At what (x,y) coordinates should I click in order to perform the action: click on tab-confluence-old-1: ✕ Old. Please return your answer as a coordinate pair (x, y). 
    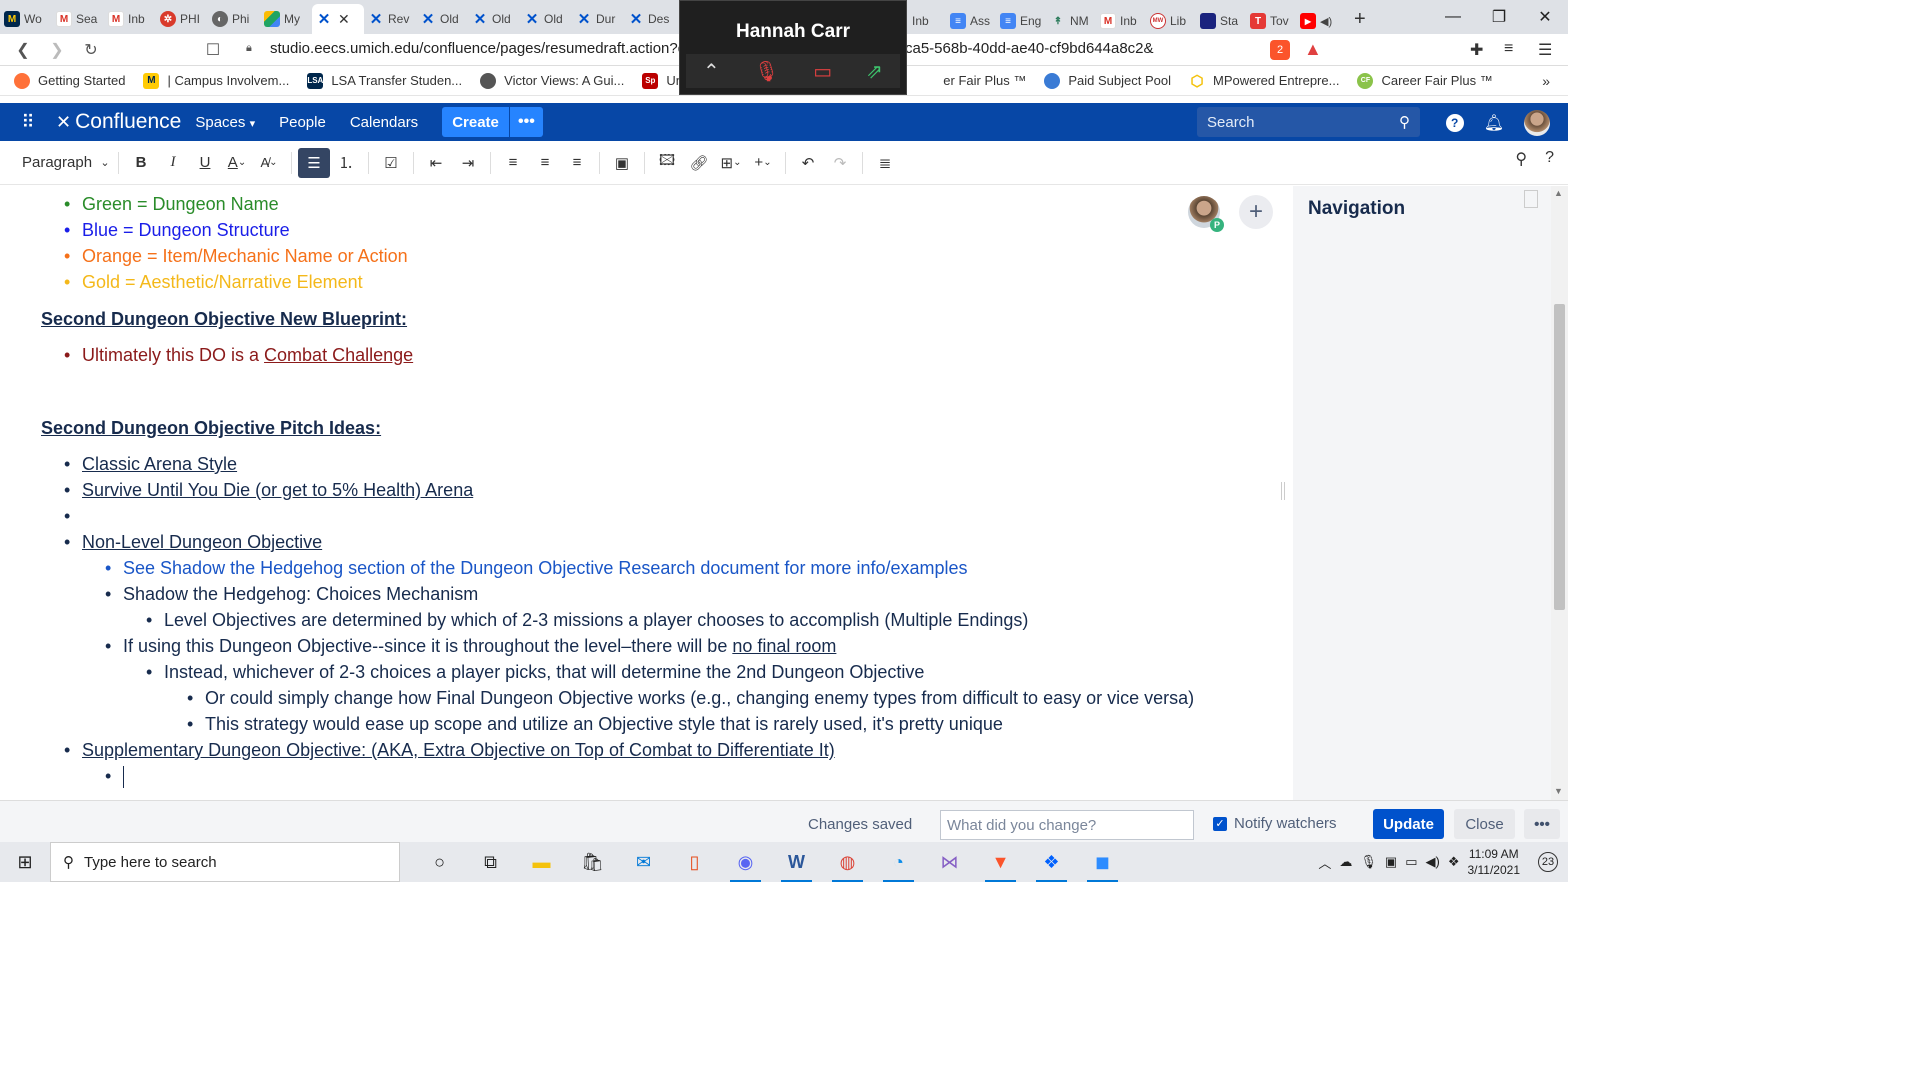
    Looking at the image, I should click on (442, 19).